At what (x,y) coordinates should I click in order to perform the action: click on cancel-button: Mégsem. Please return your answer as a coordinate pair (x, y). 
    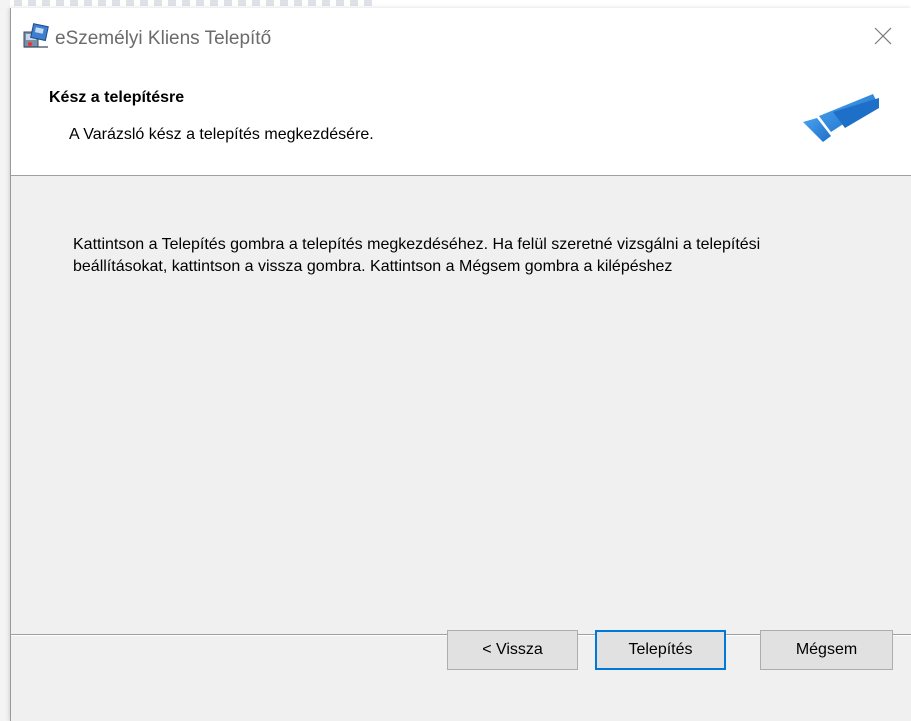
    Looking at the image, I should click on (826, 650).